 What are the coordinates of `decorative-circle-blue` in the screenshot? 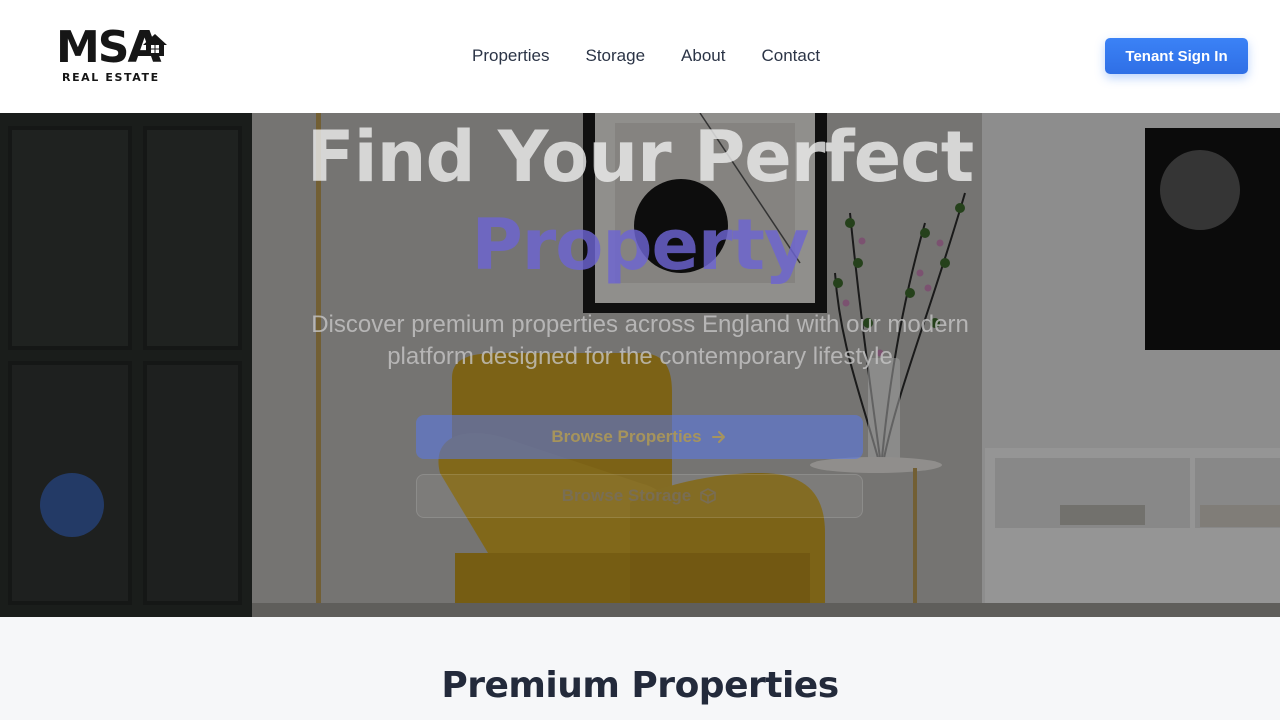 It's located at (72, 505).